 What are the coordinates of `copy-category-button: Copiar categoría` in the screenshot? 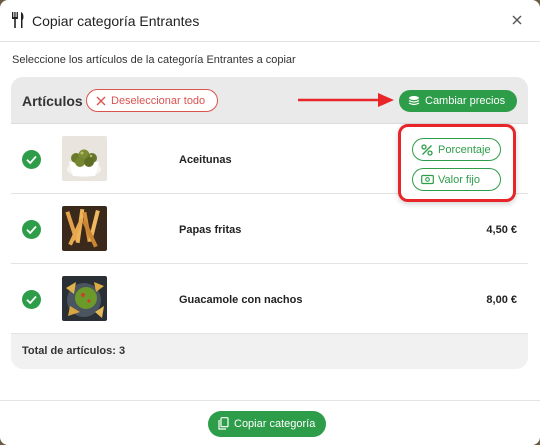 It's located at (267, 424).